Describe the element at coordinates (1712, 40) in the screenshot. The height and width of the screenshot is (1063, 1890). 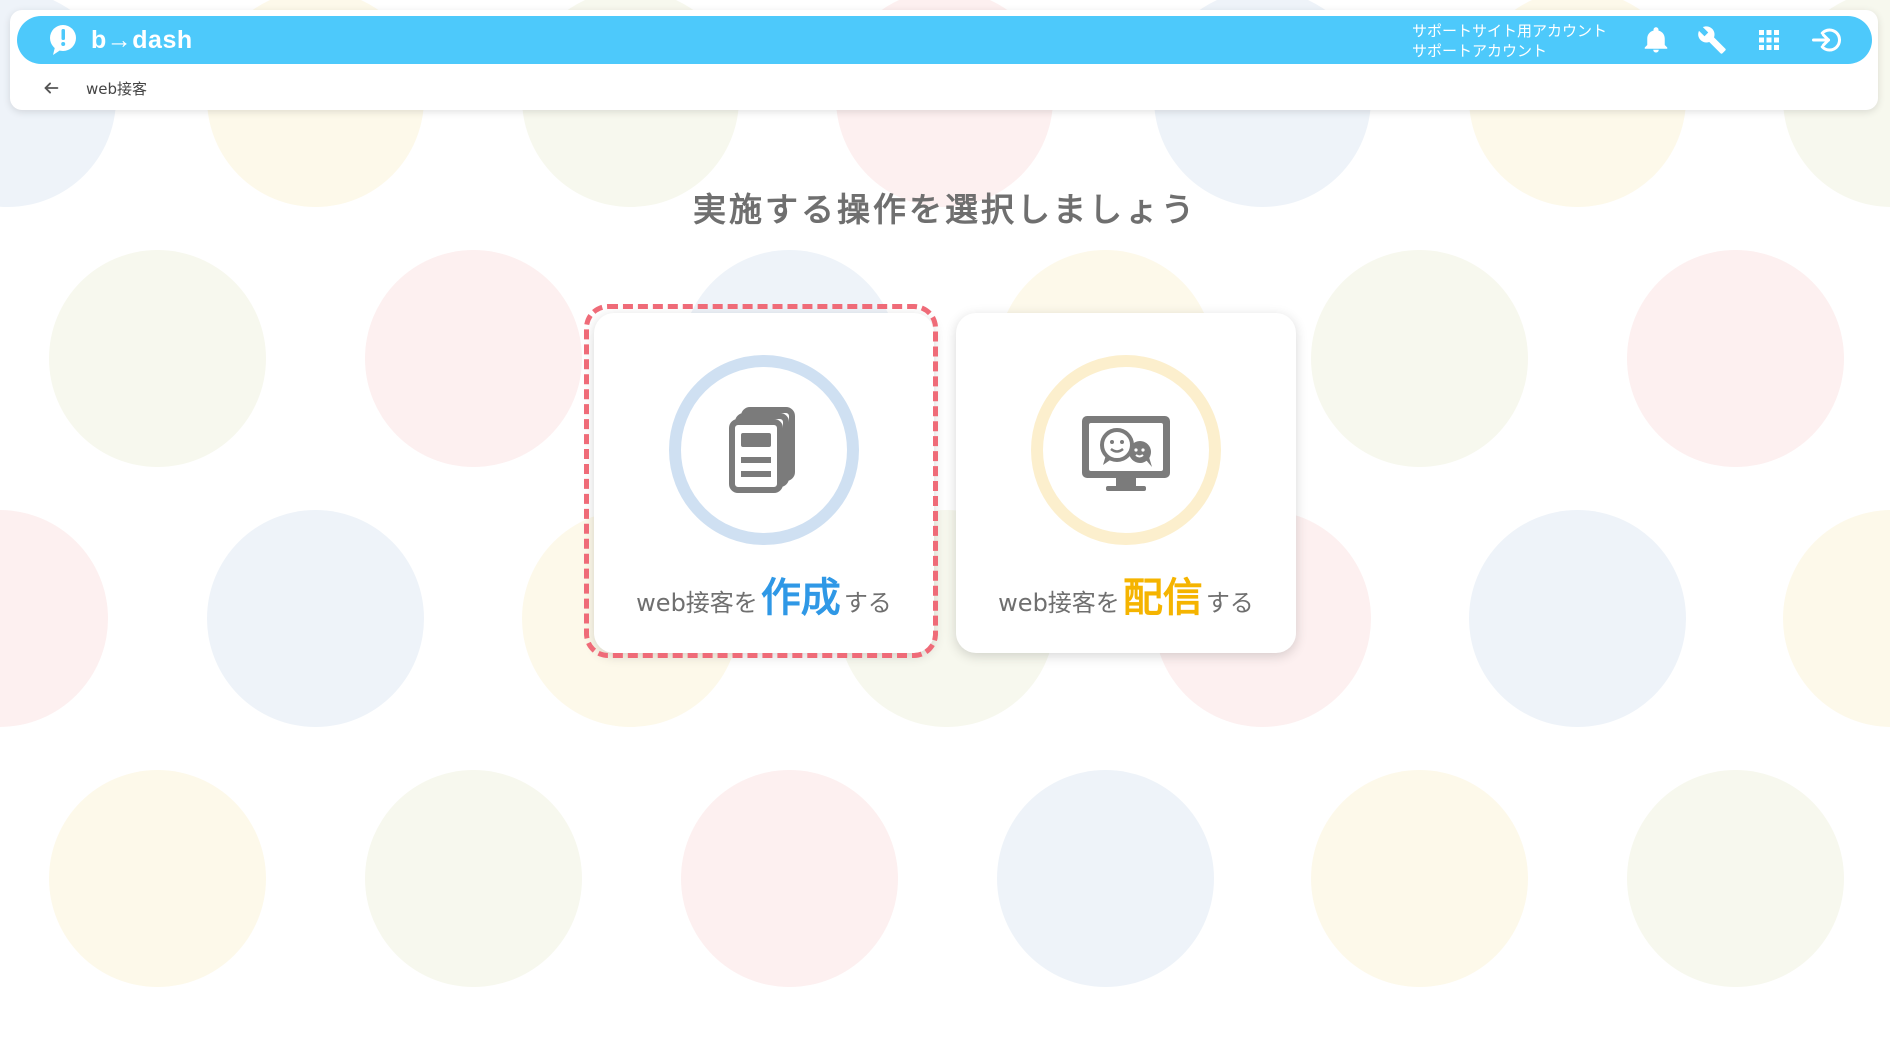
I see `wrench-icon` at that location.